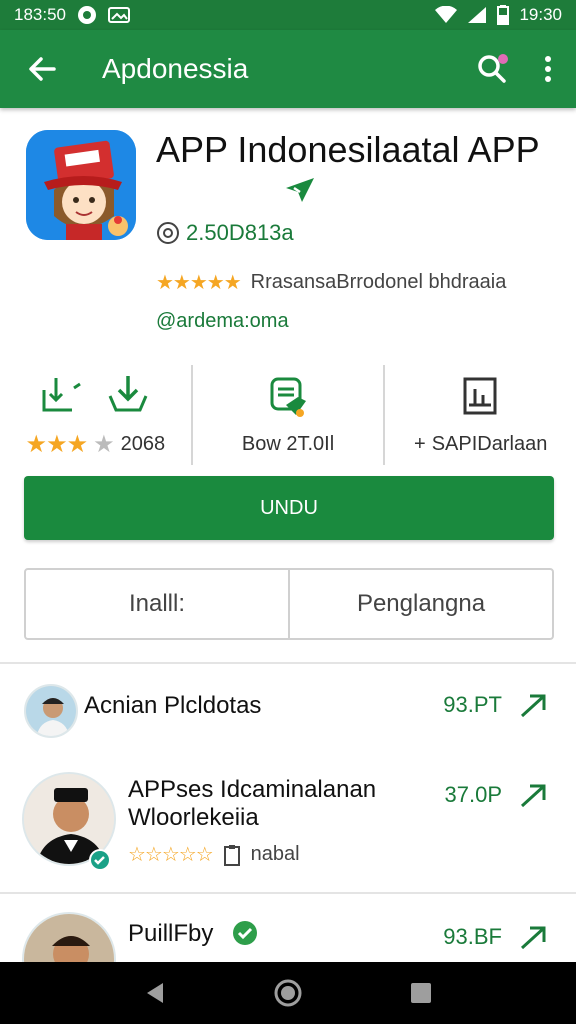 The image size is (576, 1024). Describe the element at coordinates (477, 15) in the screenshot. I see `signal-icon` at that location.